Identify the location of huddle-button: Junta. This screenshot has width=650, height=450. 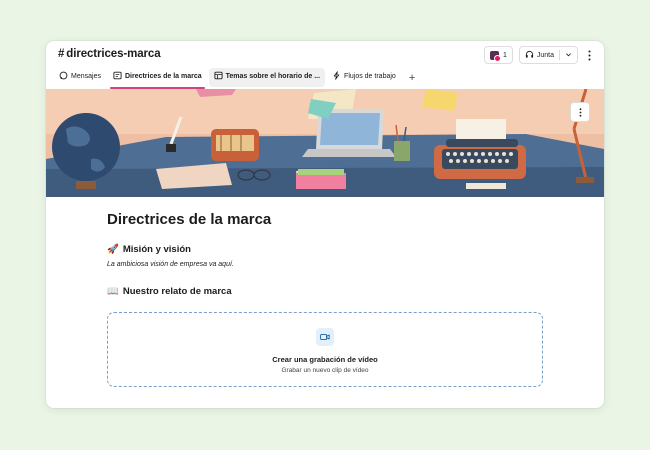
(548, 55).